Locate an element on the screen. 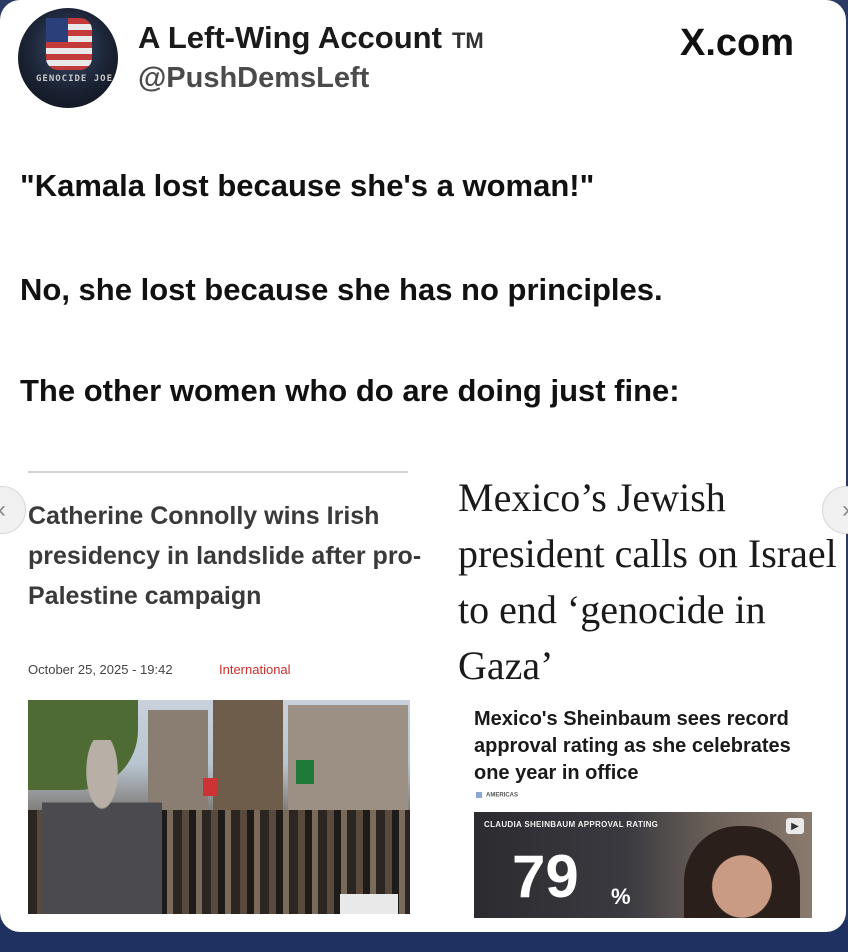  author-name: A Left-Wing Account TM is located at coordinates (311, 38).